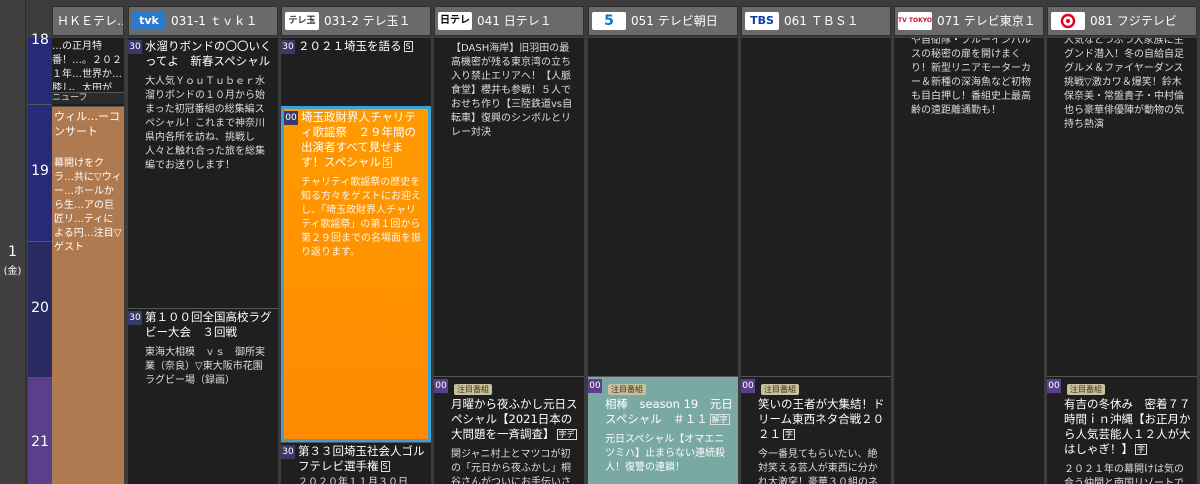  What do you see at coordinates (566, 434) in the screenshot?
I see `mark-badge: 字デ` at bounding box center [566, 434].